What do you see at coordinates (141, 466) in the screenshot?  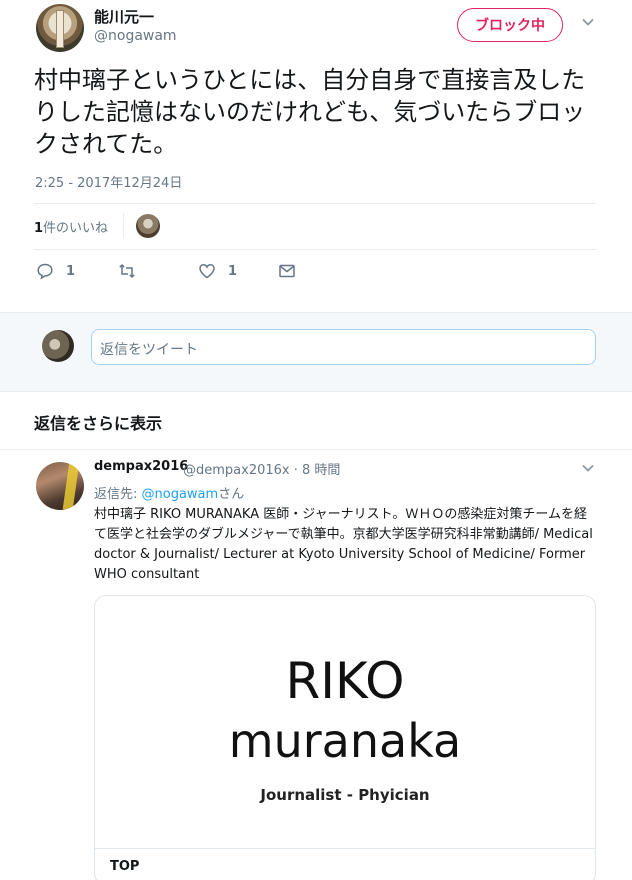 I see `reply-author-name: dempax2016` at bounding box center [141, 466].